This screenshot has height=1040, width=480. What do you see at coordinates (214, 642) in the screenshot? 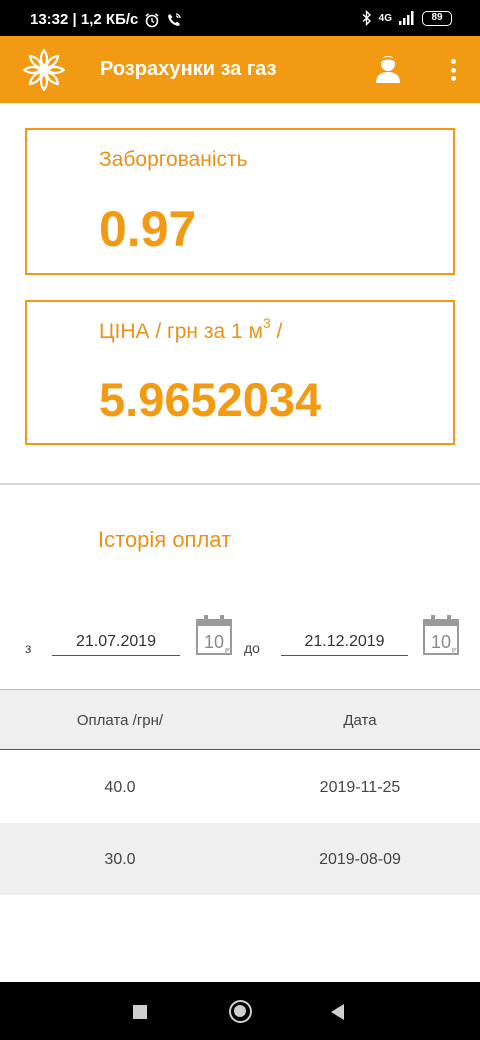
I see `calendar-from-day: 10` at bounding box center [214, 642].